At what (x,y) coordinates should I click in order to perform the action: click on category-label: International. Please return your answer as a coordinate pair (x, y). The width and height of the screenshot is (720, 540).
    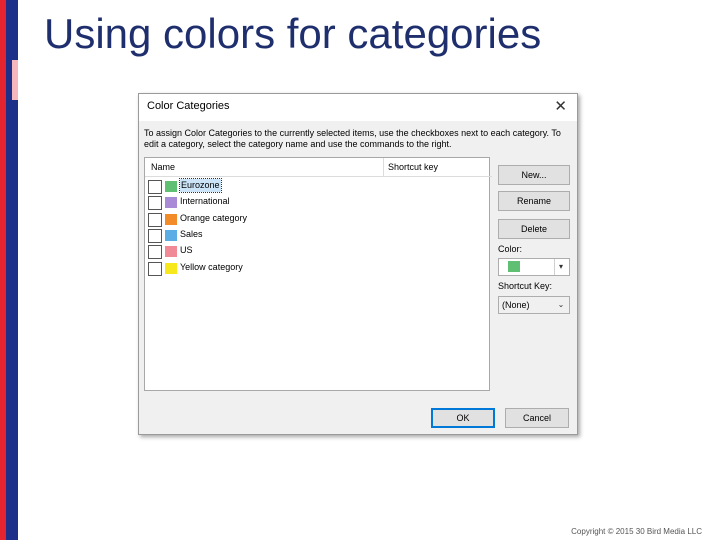
    Looking at the image, I should click on (205, 201).